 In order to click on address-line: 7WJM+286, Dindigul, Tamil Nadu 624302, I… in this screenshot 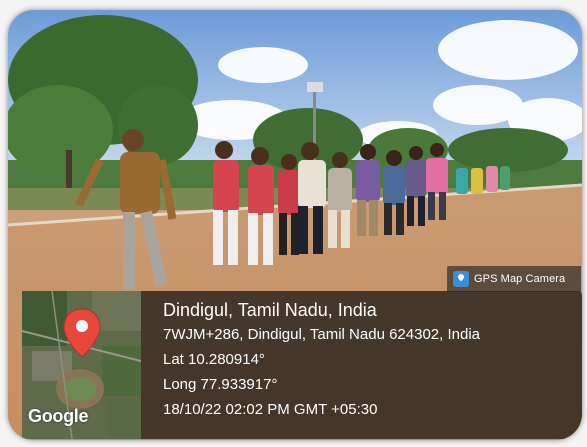, I will do `click(321, 334)`.